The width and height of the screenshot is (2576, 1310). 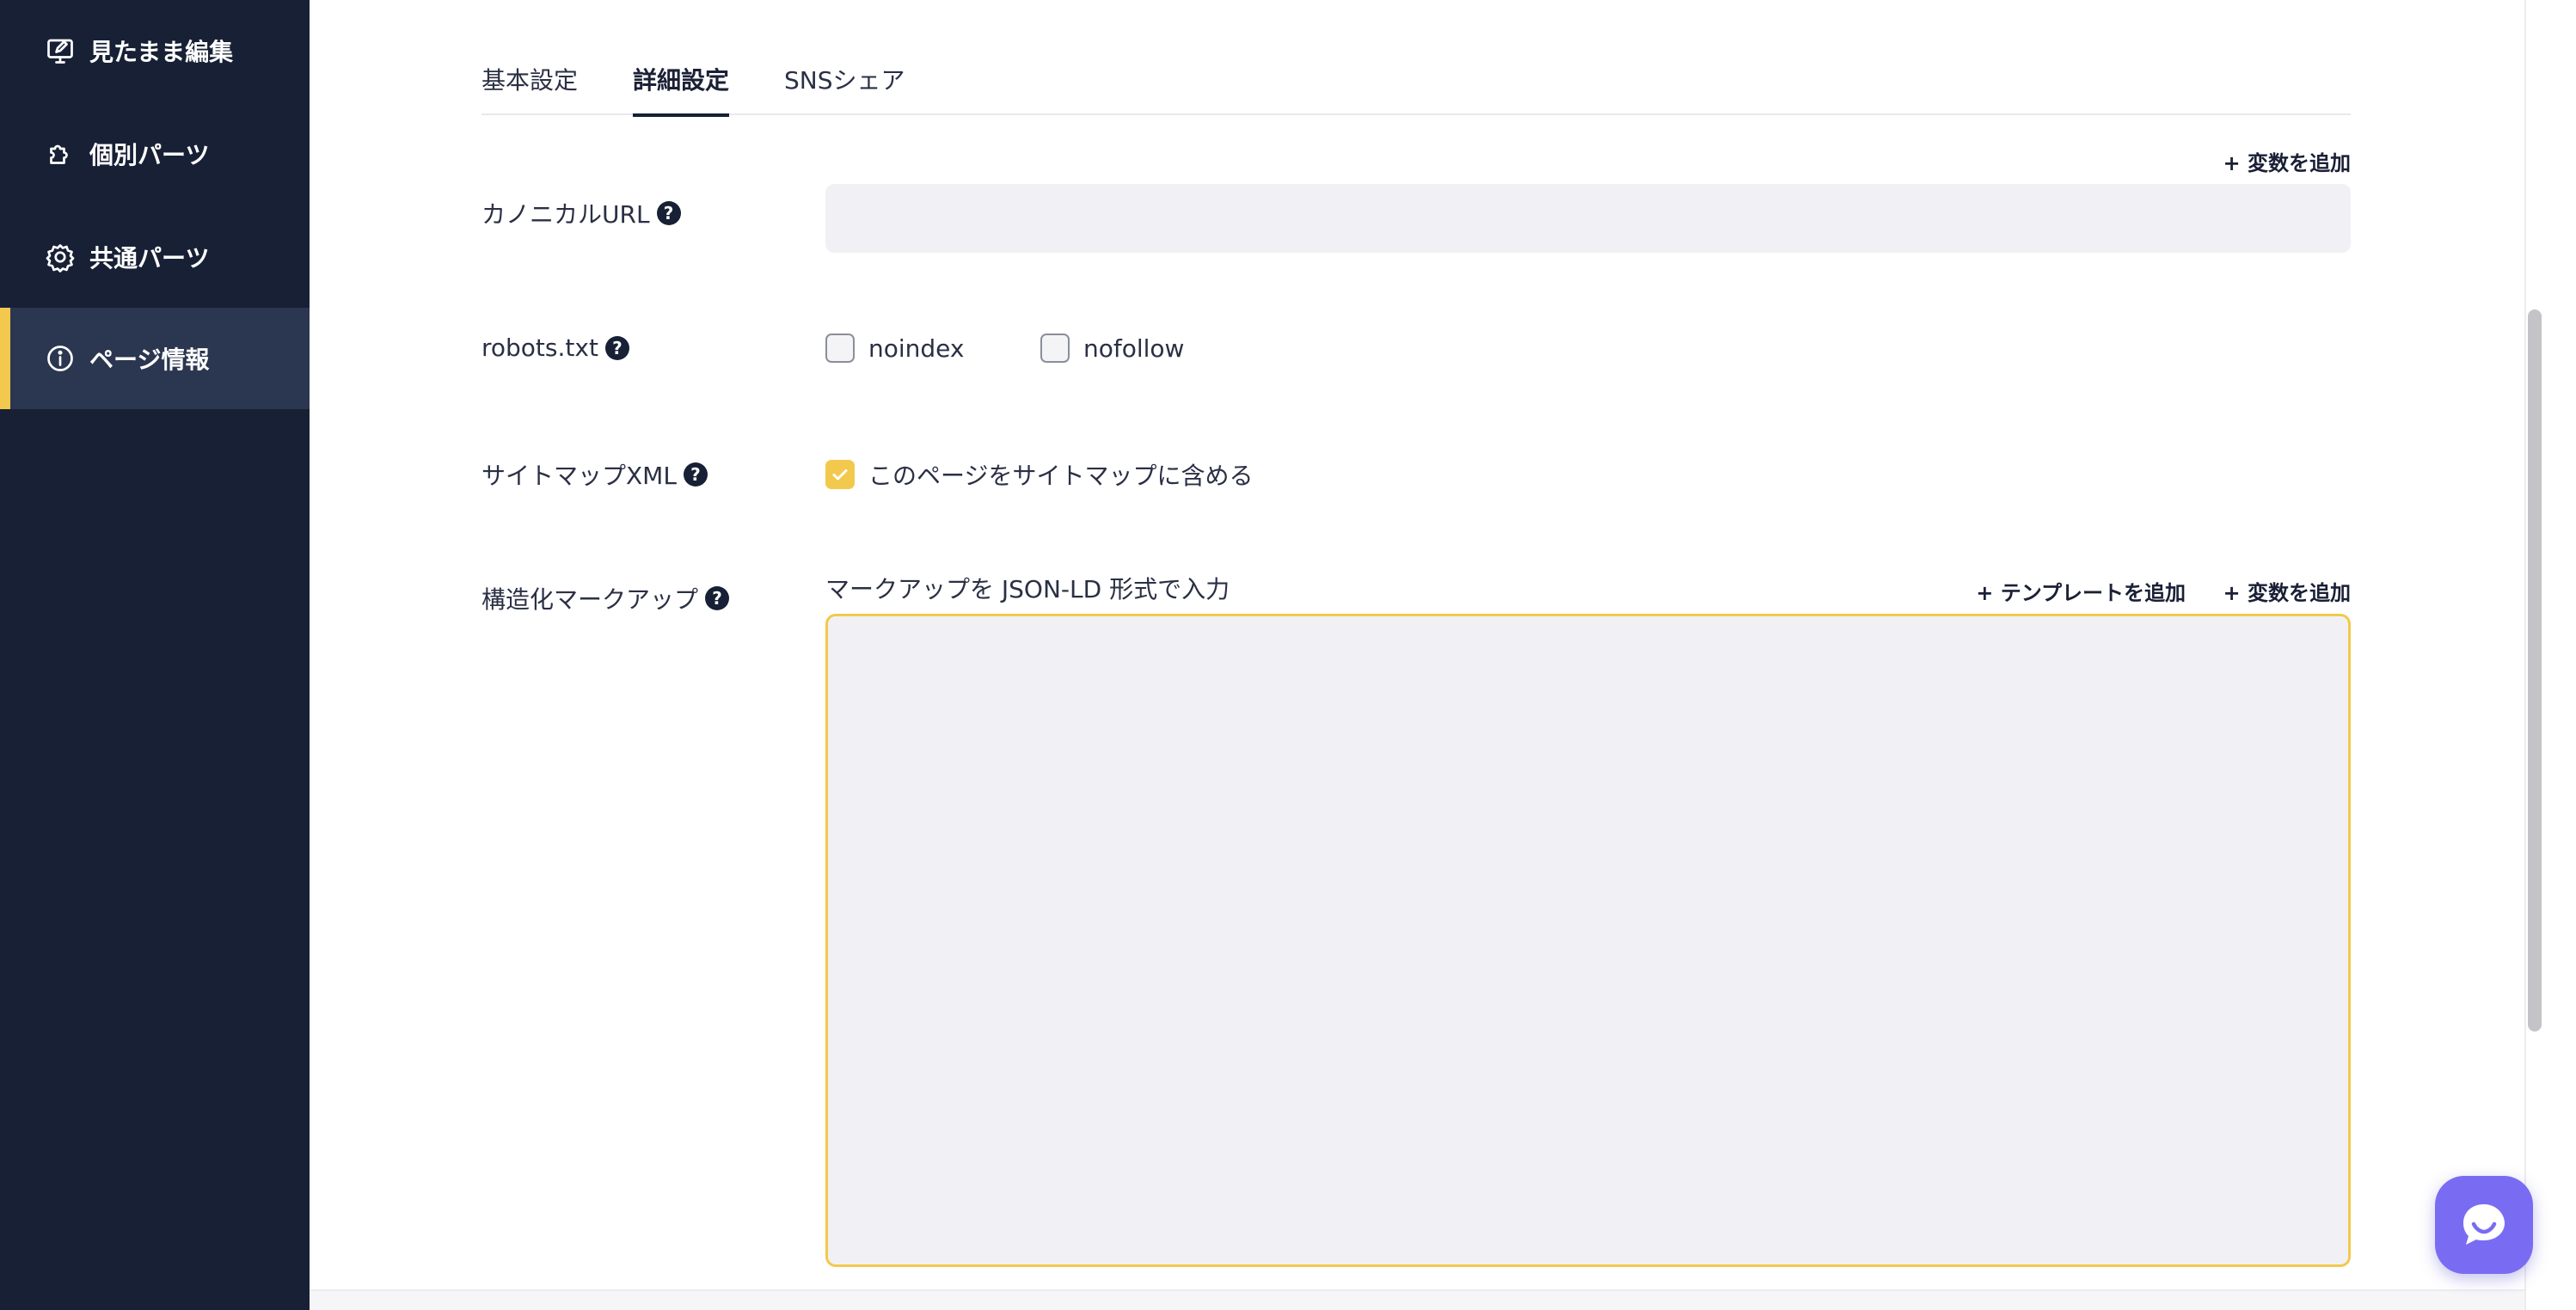 I want to click on tab-basic-settings: 基本設定, so click(x=529, y=88).